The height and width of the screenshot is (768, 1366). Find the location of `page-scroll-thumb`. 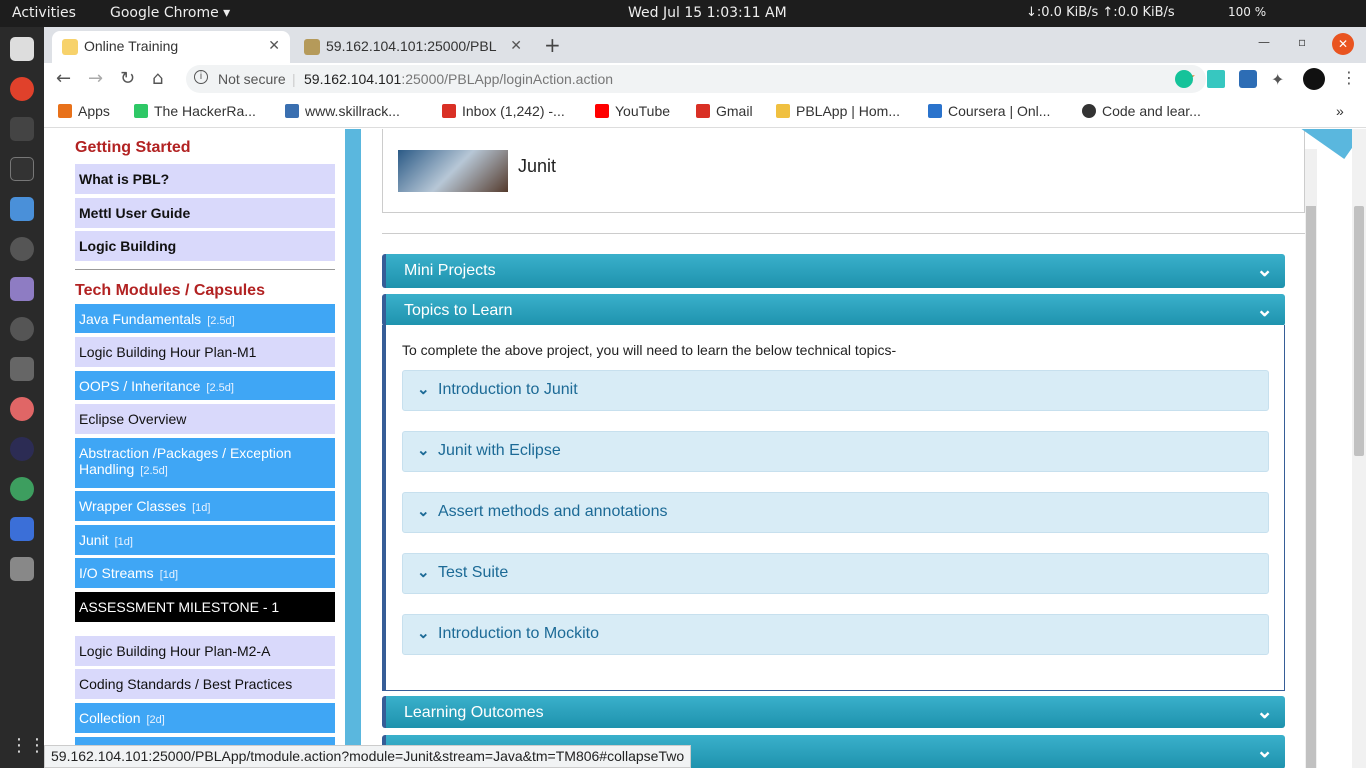

page-scroll-thumb is located at coordinates (1359, 331).